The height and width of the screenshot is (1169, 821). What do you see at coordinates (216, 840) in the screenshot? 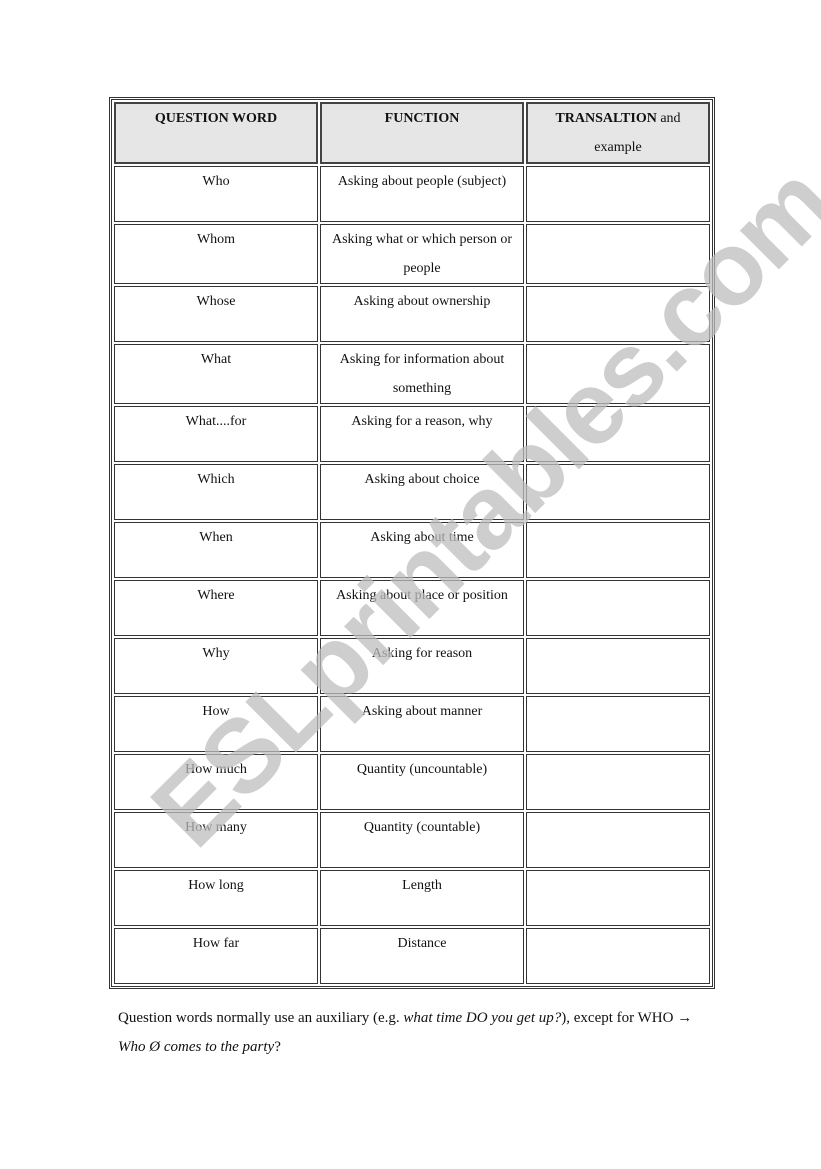
I see `question-word-cell: How many` at bounding box center [216, 840].